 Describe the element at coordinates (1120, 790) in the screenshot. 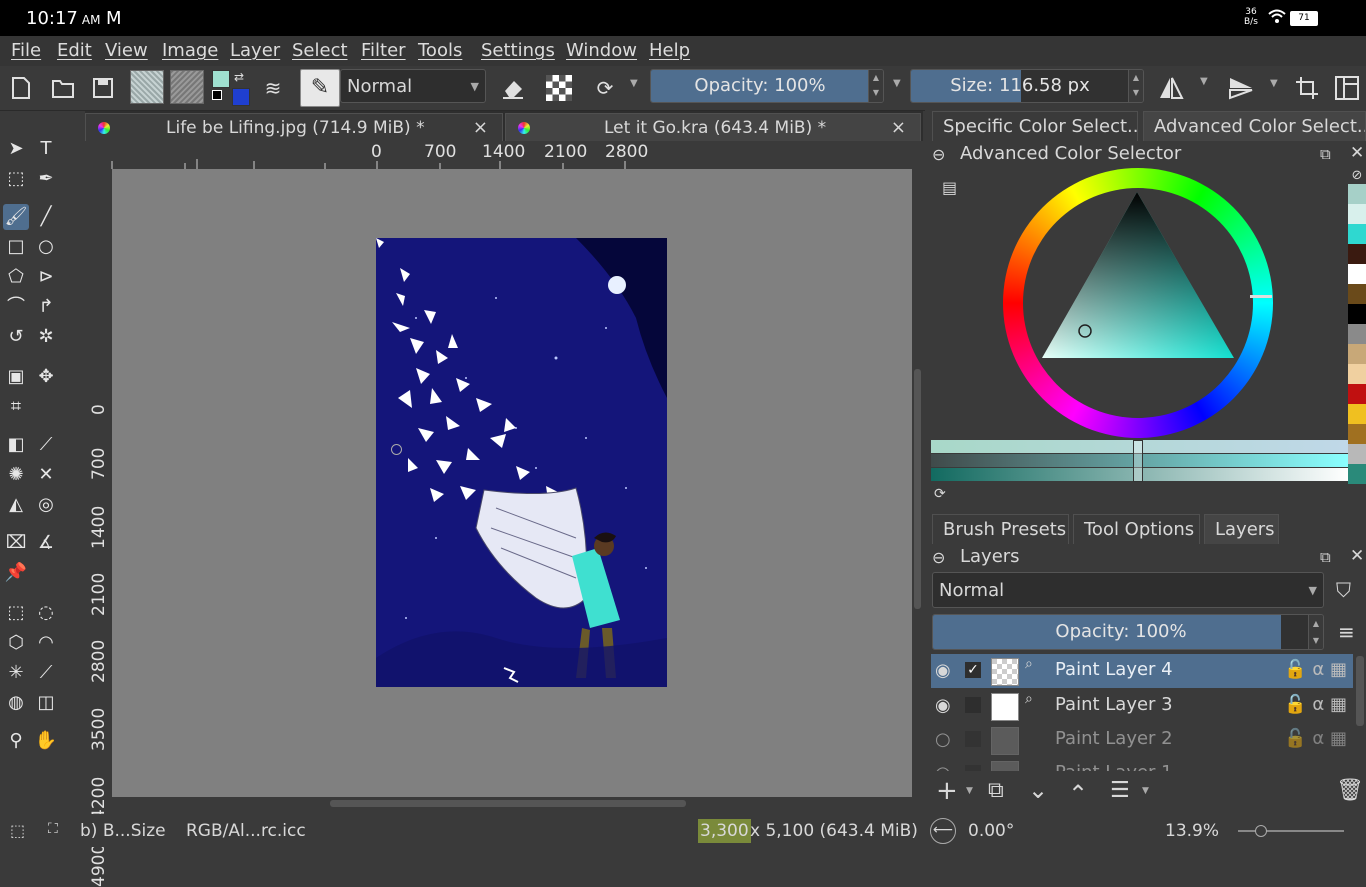

I see `layer-properties-icon: ☰` at that location.